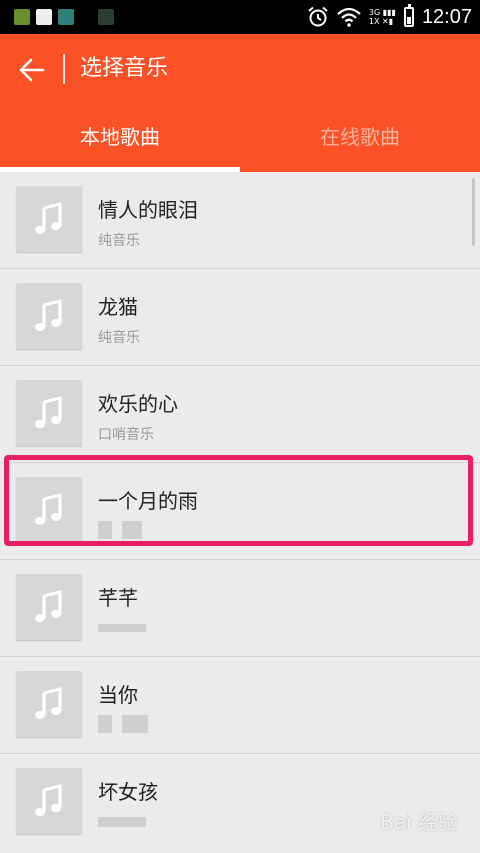  I want to click on song-item: 一个月的雨, so click(240, 511).